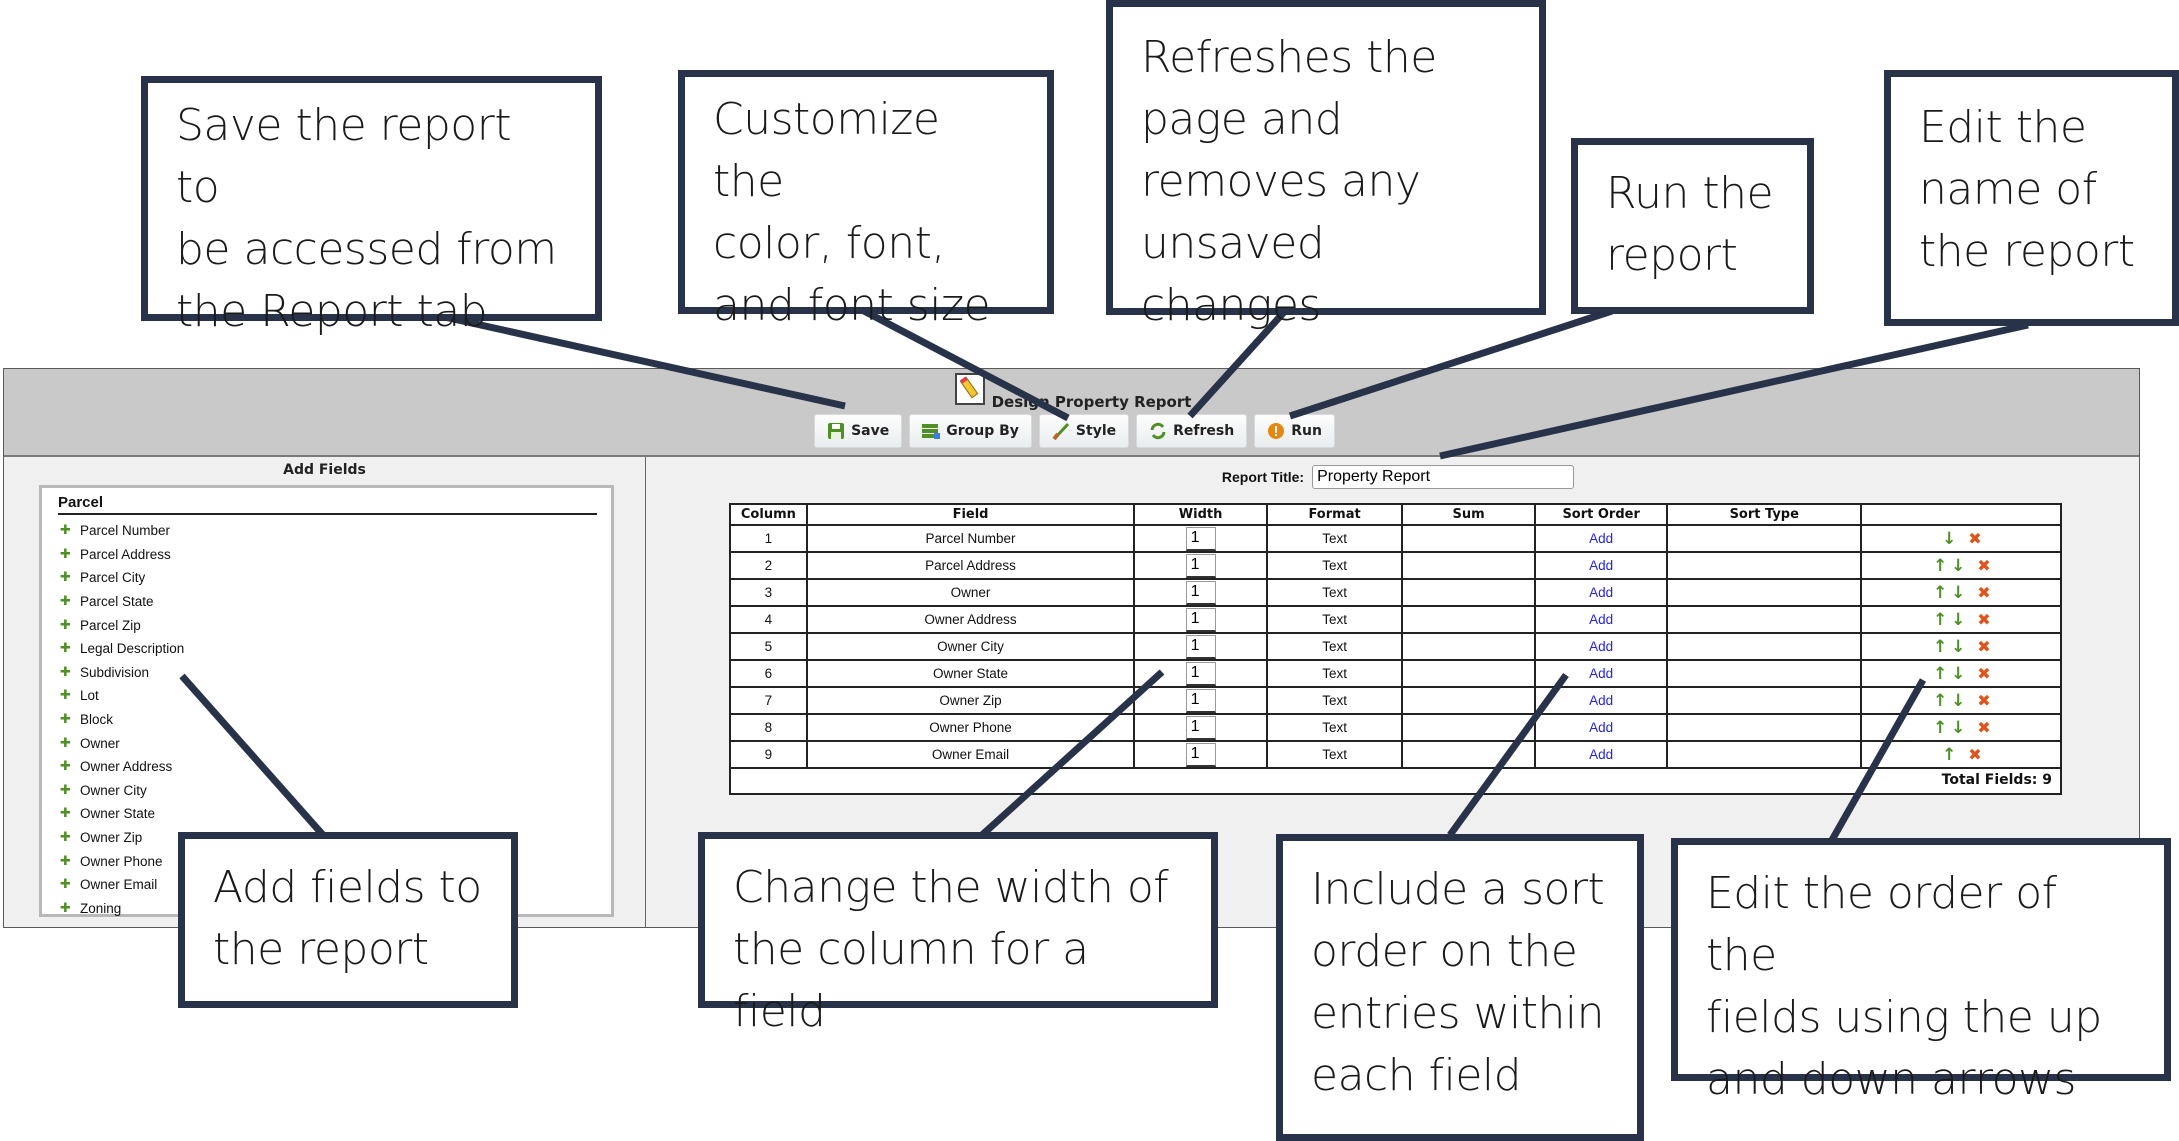 This screenshot has width=2179, height=1141. I want to click on field-label: Owner, so click(100, 743).